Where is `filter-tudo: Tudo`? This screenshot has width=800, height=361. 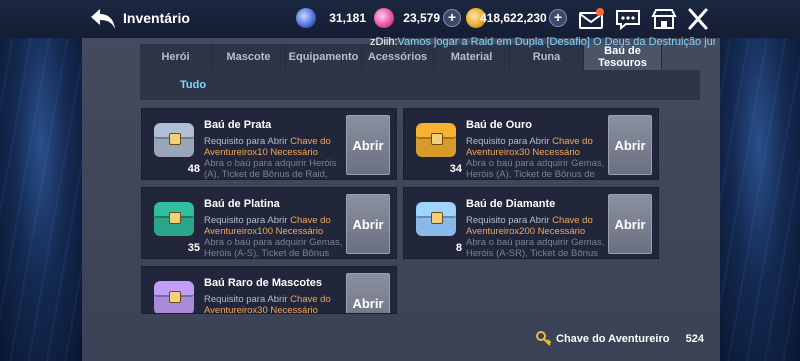 filter-tudo: Tudo is located at coordinates (193, 85).